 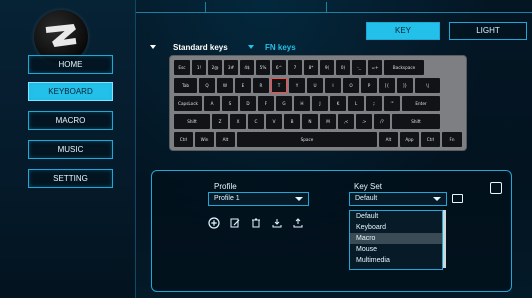 I want to click on key-8: 8*, so click(x=311, y=67).